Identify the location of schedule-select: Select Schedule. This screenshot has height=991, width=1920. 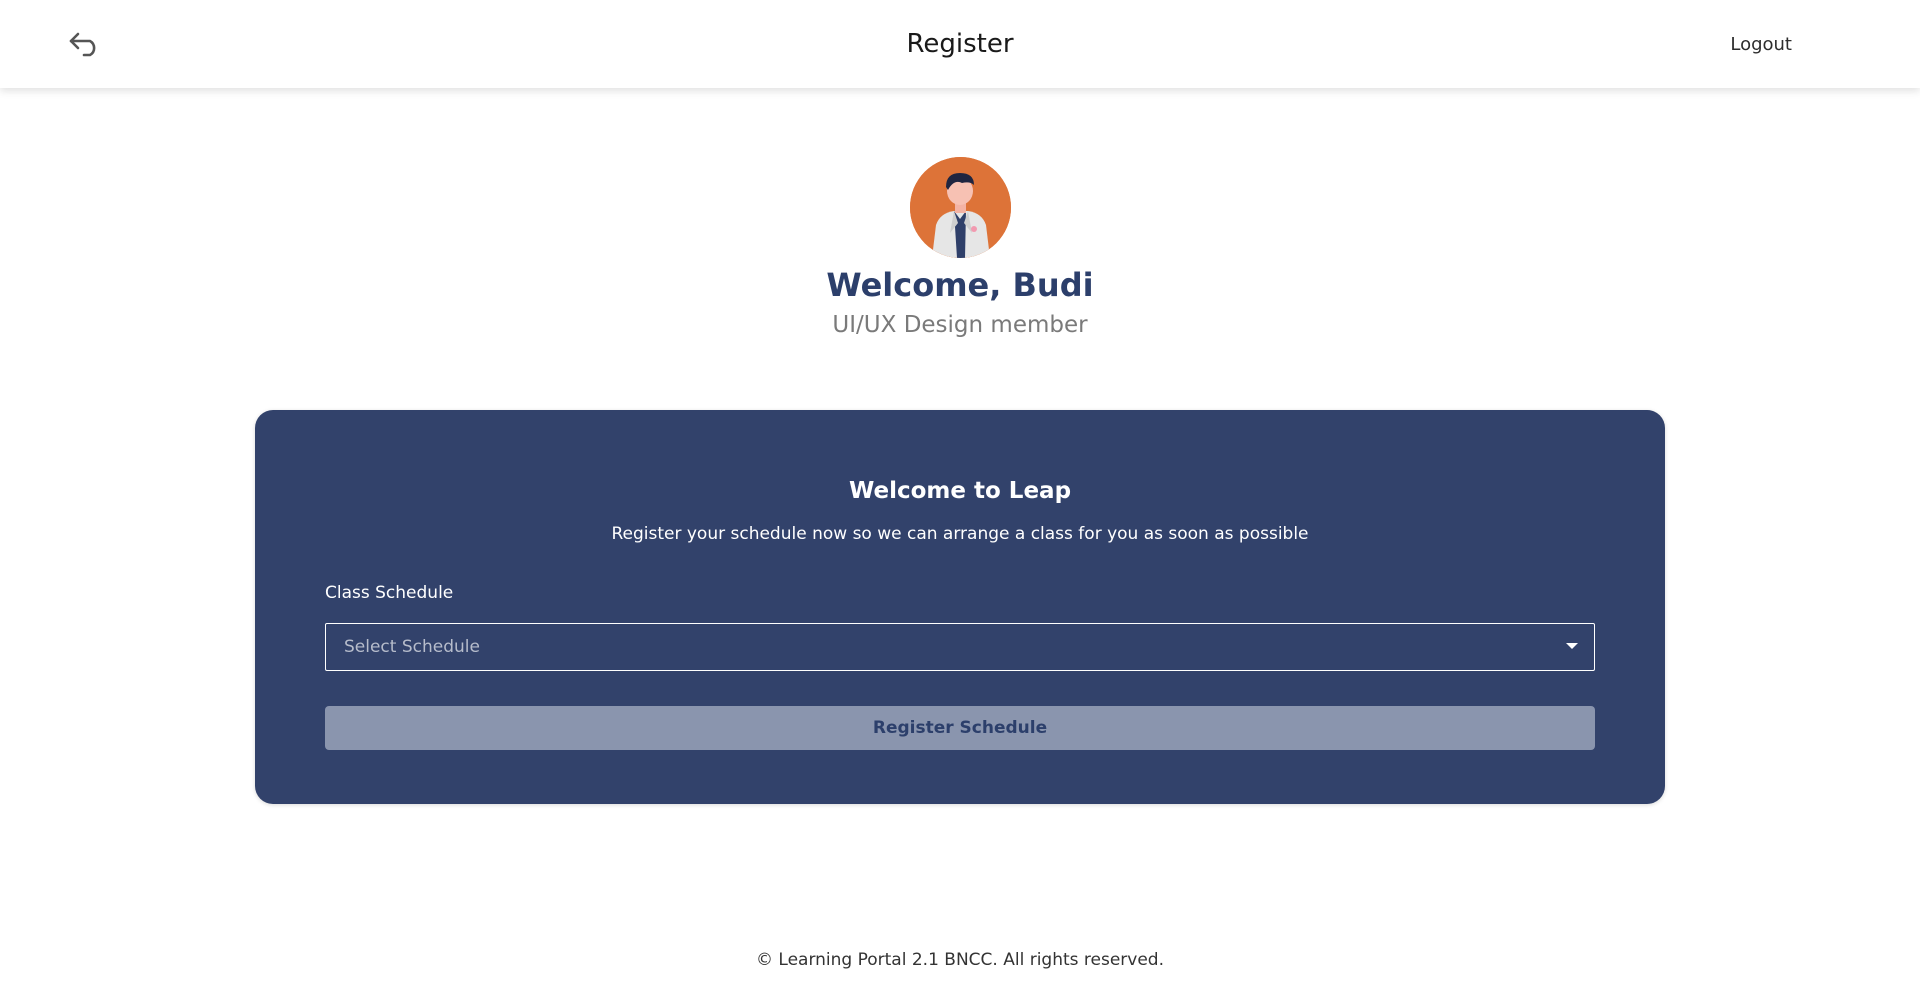
(960, 647).